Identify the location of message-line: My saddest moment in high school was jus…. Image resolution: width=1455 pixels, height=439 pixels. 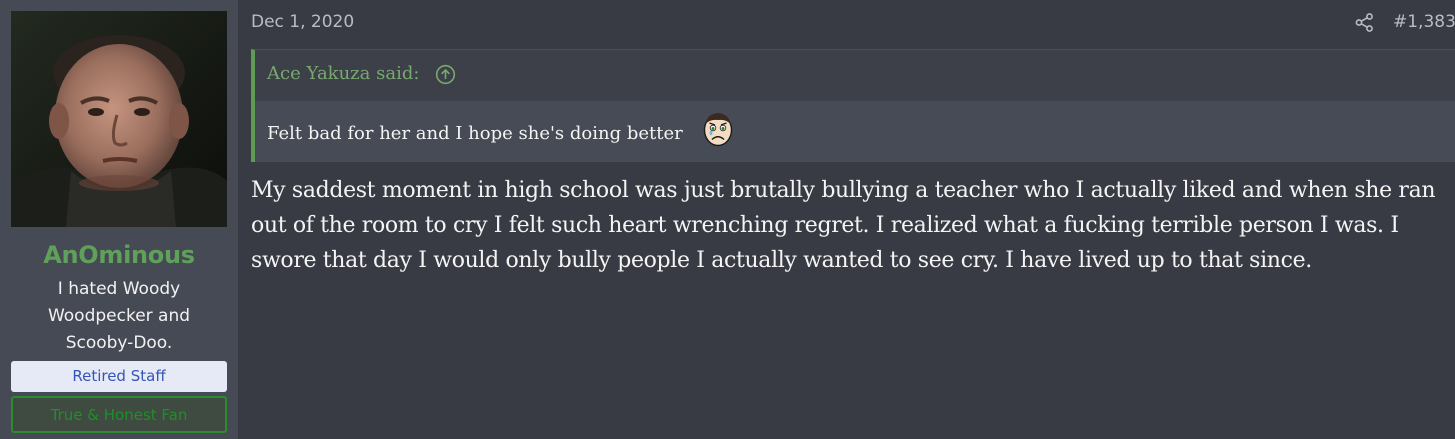
(843, 190).